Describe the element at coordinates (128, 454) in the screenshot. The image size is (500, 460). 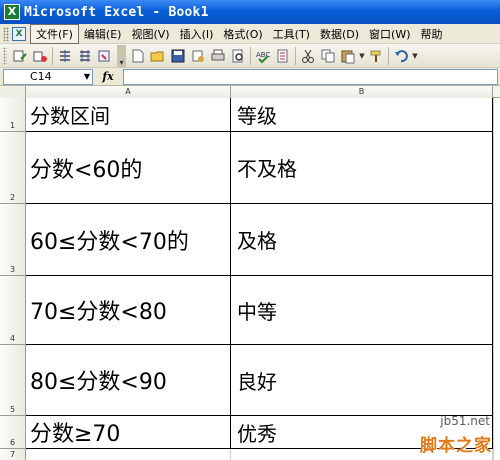
I see `cell-a7` at that location.